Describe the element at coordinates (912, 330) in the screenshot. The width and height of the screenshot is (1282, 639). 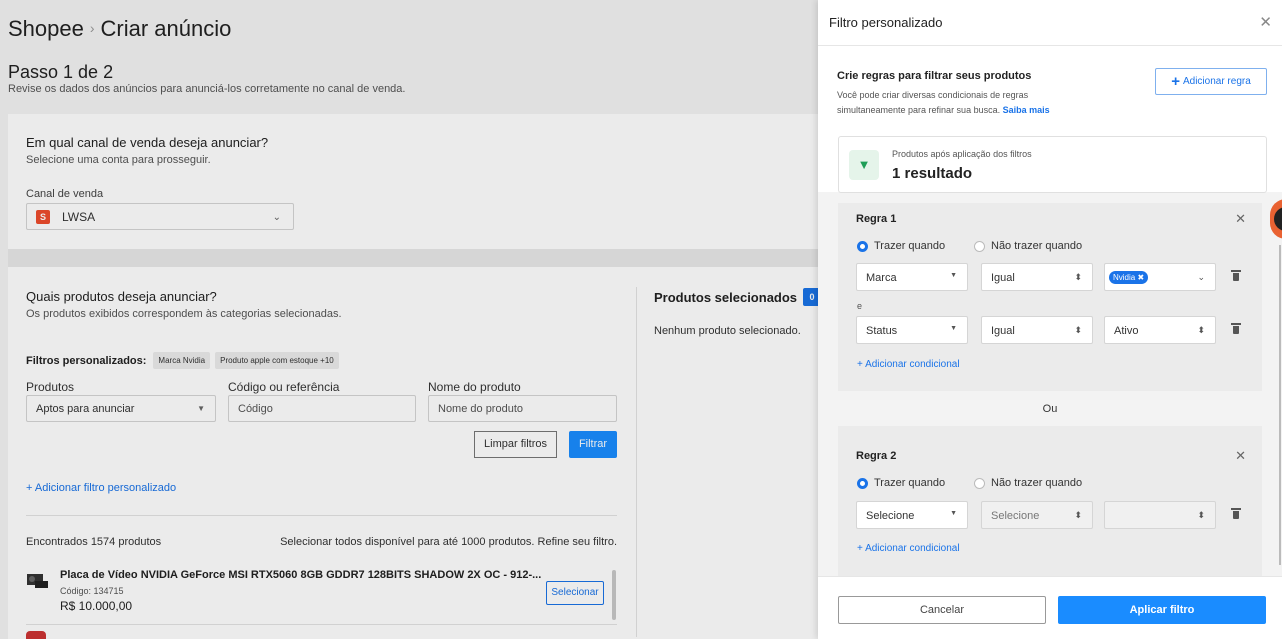
I see `condition-field-select: Status ▼` at that location.